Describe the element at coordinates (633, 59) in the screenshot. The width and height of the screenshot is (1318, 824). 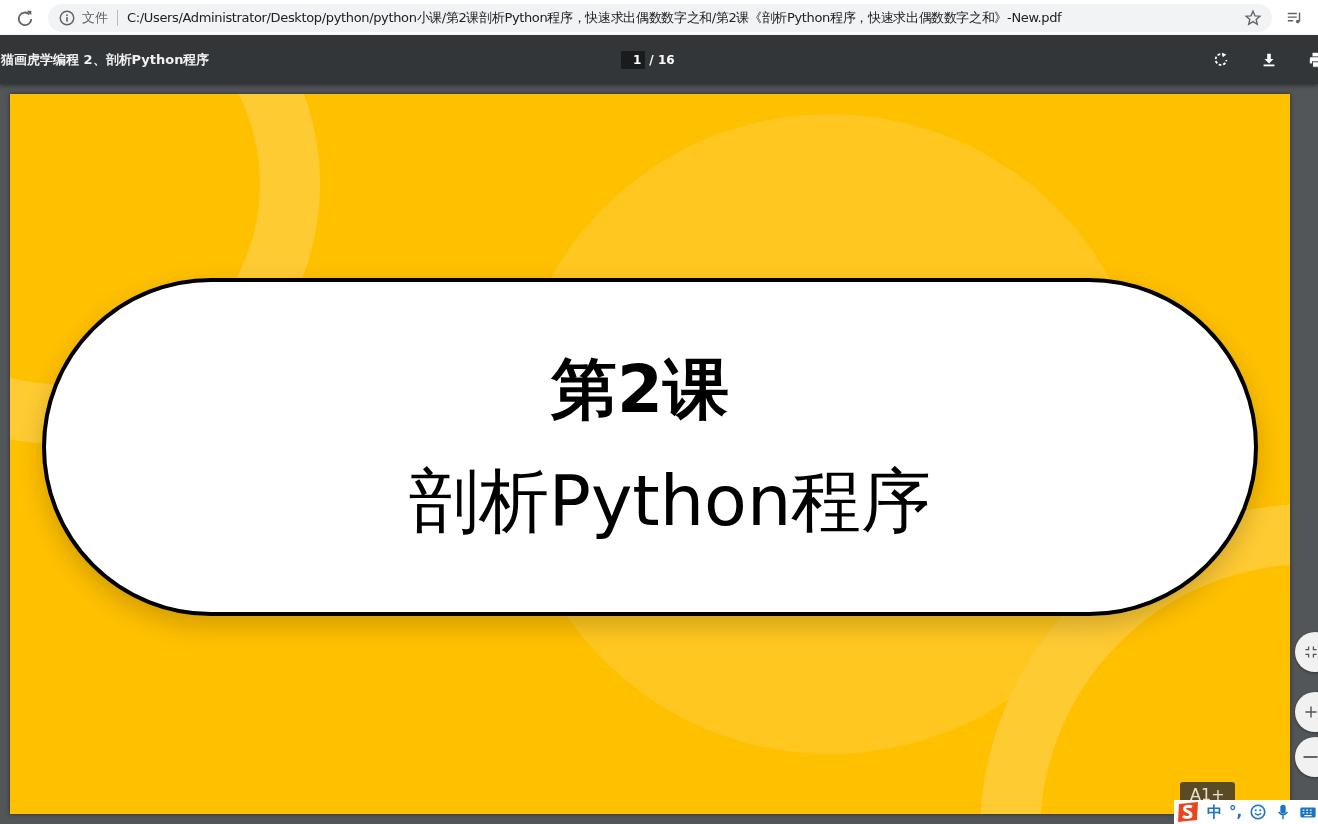
I see `page-number-field: 1` at that location.